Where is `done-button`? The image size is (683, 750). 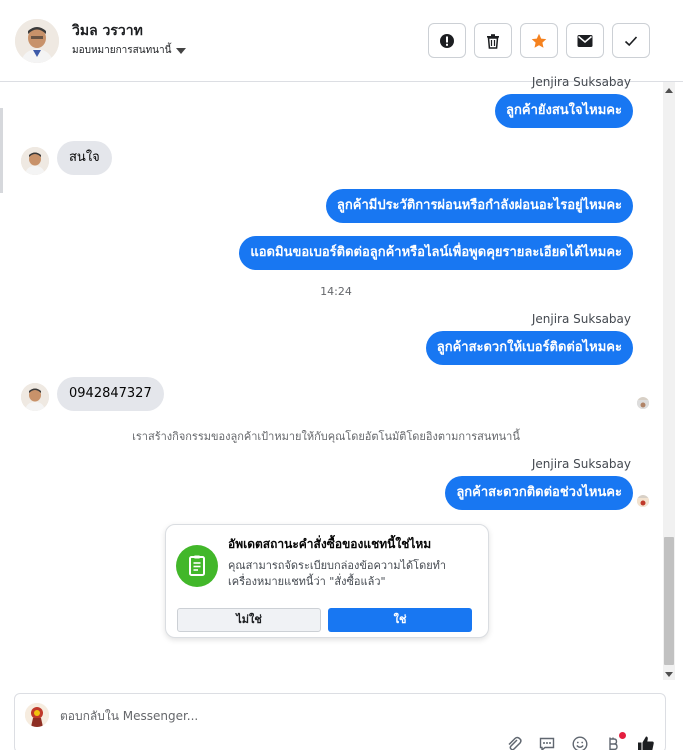 done-button is located at coordinates (631, 40).